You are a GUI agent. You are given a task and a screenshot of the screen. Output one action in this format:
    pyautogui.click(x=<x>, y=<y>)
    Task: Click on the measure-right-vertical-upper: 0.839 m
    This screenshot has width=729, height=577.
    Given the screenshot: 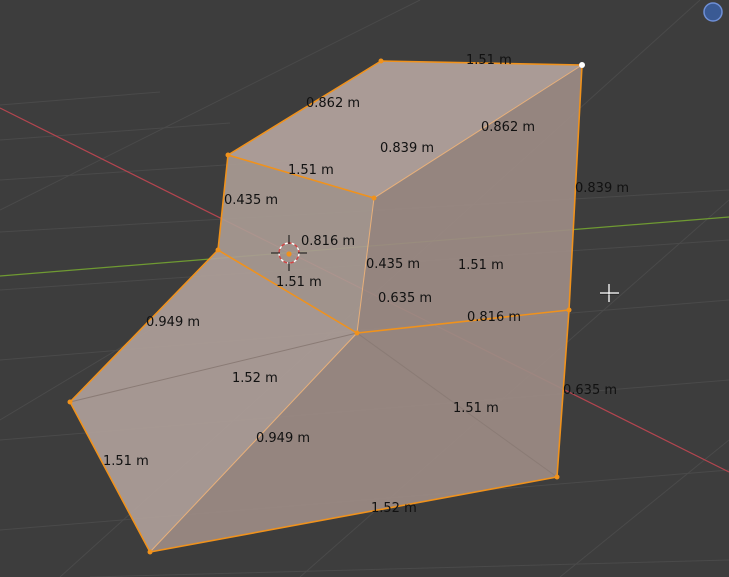 What is the action you would take?
    pyautogui.click(x=602, y=188)
    